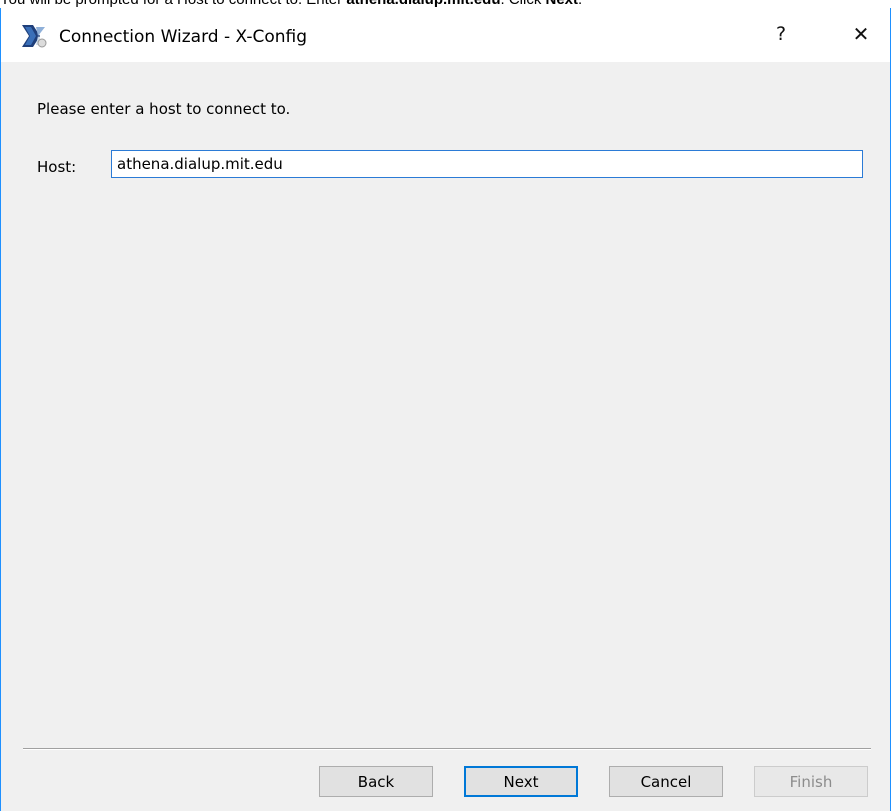 Image resolution: width=891 pixels, height=811 pixels. Describe the element at coordinates (523, 4) in the screenshot. I see `caption-part: . Click` at that location.